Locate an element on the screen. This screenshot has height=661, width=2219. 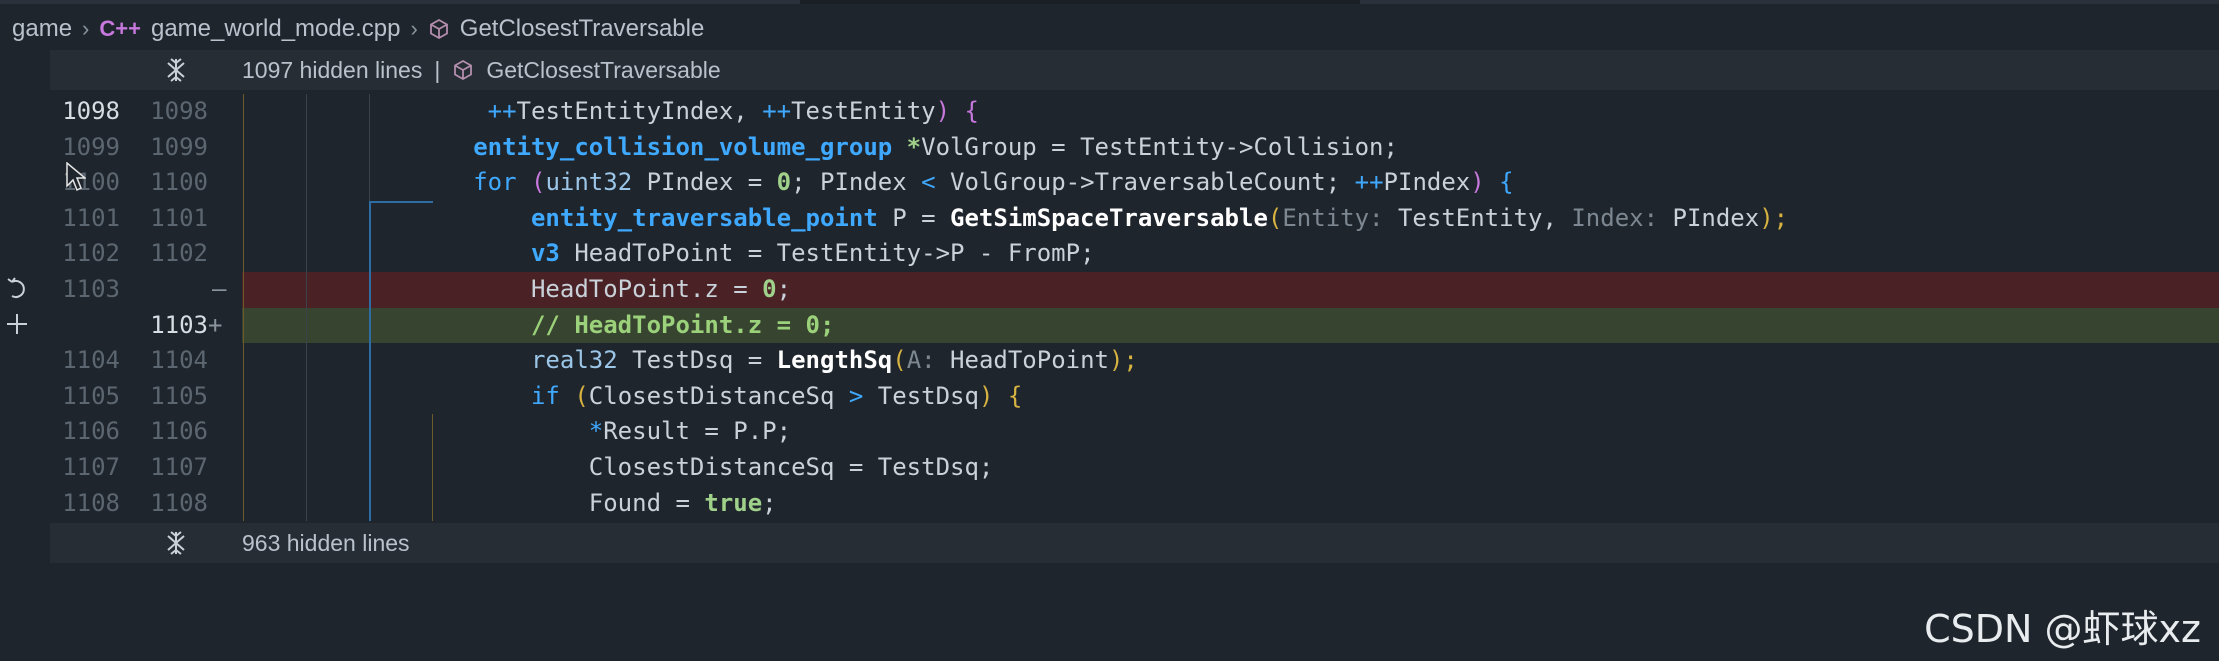
new-line-number: 1101 is located at coordinates (179, 217).